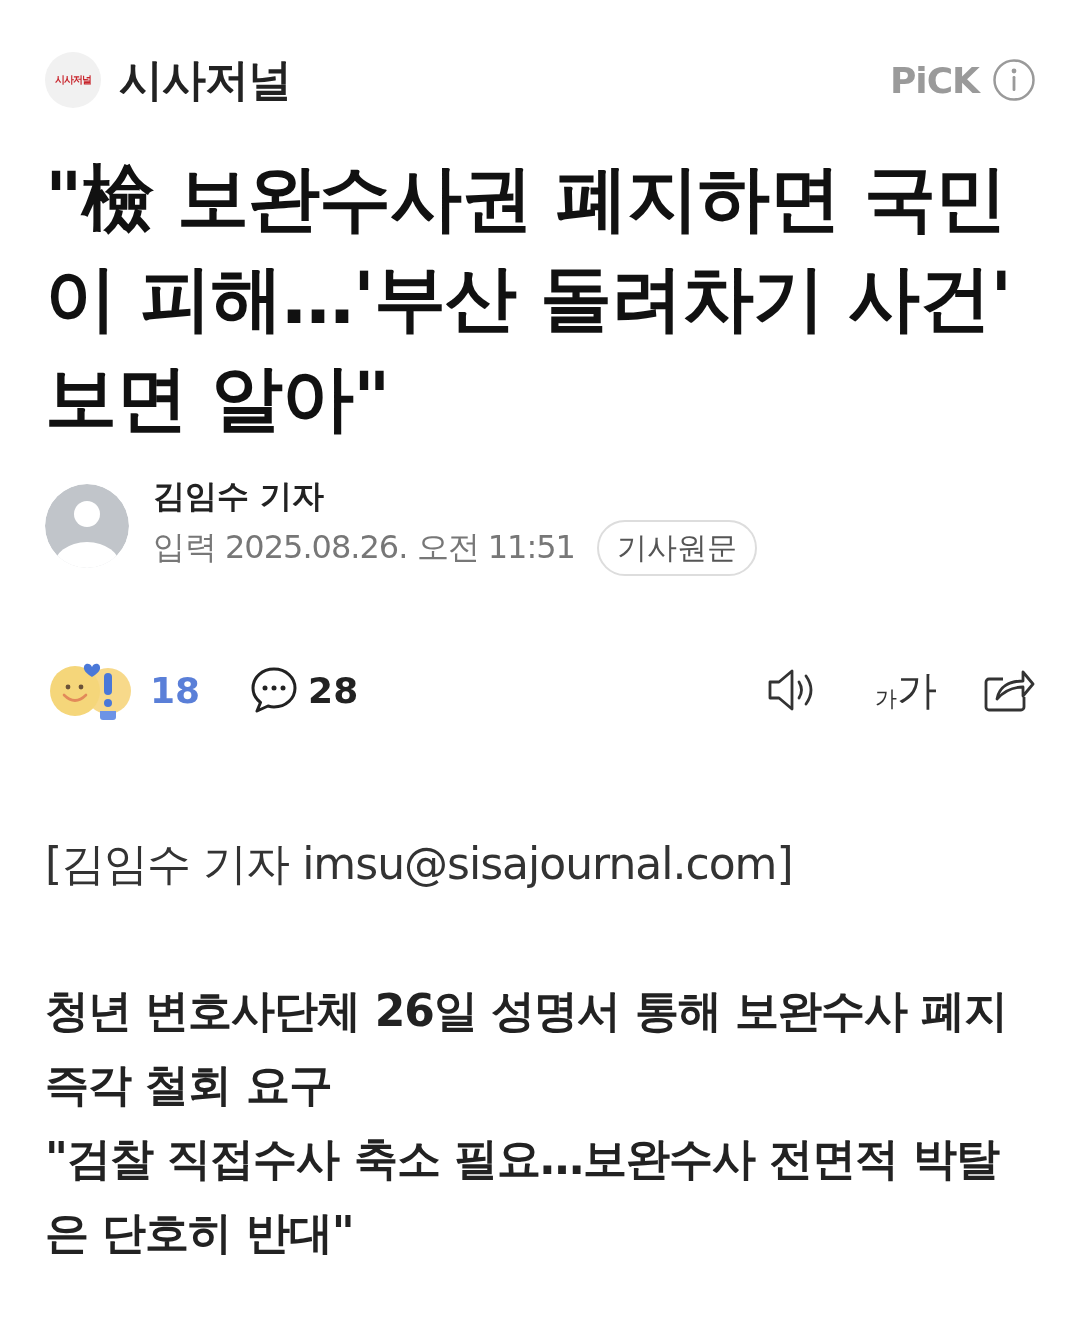  Describe the element at coordinates (523, 1196) in the screenshot. I see `article-subtitle: "검찰 직접수사 축소 필요…보완수사 전면적 박탈은 단호히 반대"` at that location.